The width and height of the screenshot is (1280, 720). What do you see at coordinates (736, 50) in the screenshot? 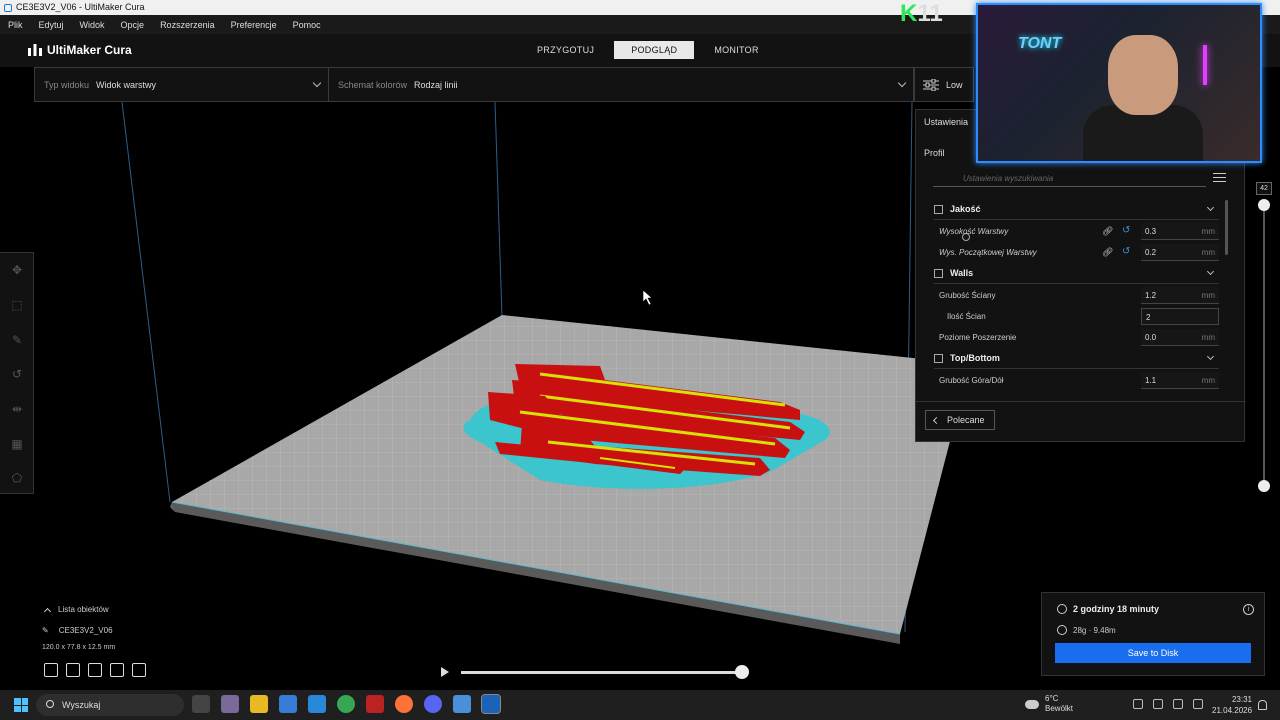
I see `tab-monitor: MONITOR` at bounding box center [736, 50].